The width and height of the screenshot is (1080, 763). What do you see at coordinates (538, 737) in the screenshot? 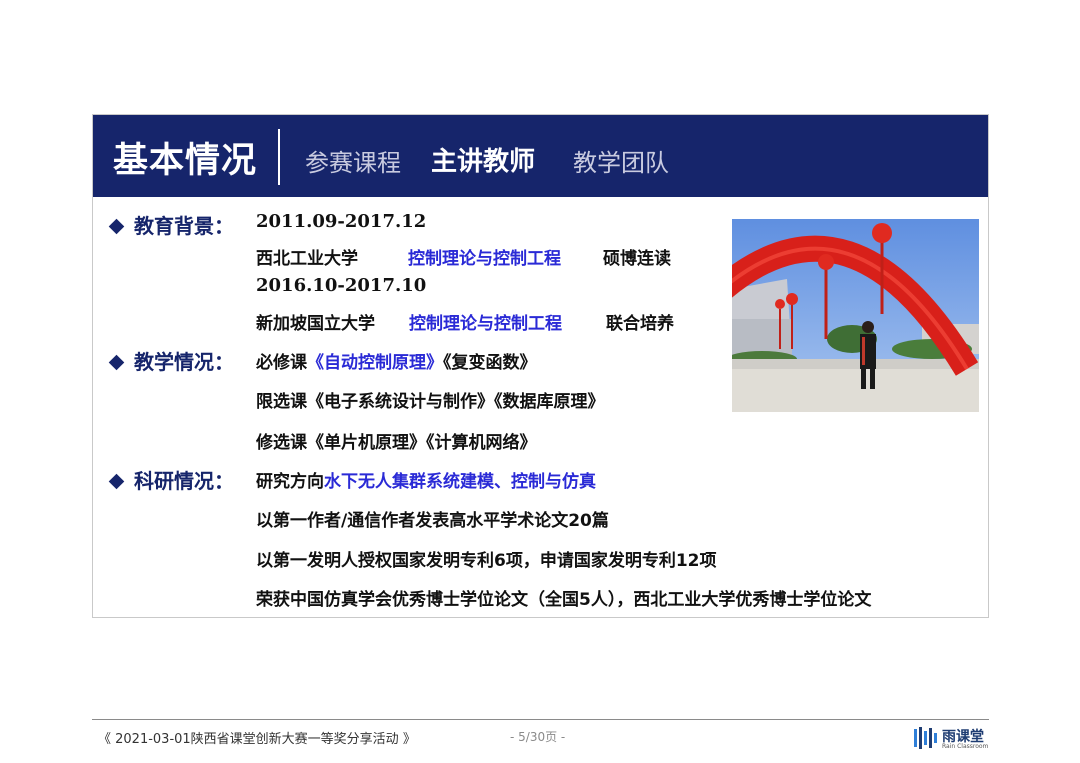
I see `page-number: - 5/30页 -` at bounding box center [538, 737].